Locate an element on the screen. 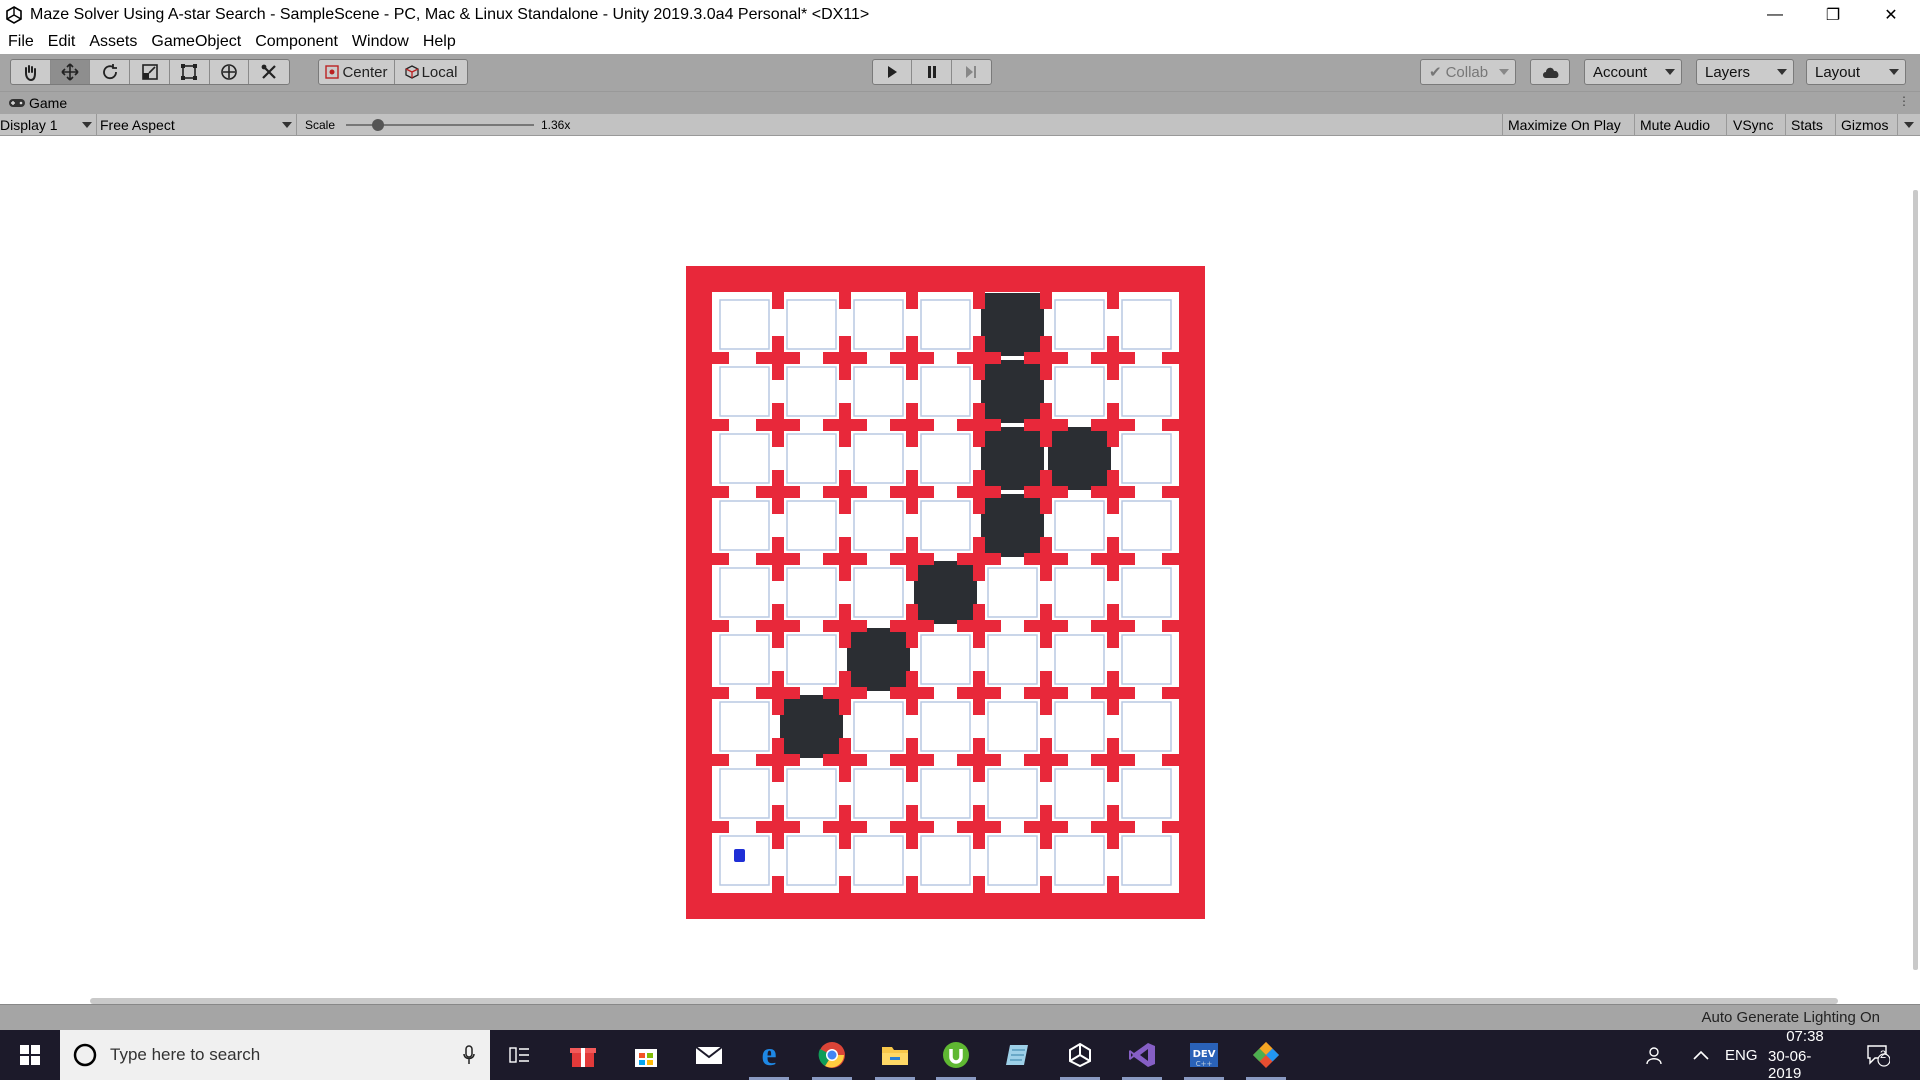 Image resolution: width=1920 pixels, height=1082 pixels. vsync-toggle: VSync is located at coordinates (1753, 125).